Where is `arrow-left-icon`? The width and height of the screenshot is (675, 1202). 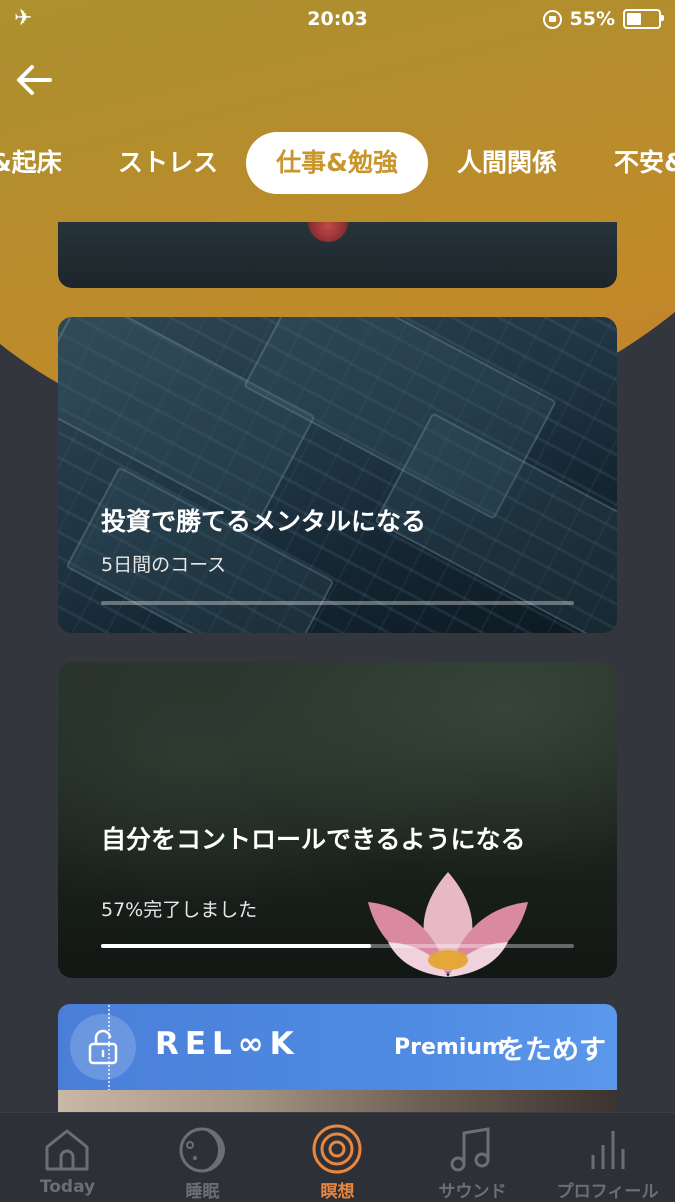 arrow-left-icon is located at coordinates (34, 80).